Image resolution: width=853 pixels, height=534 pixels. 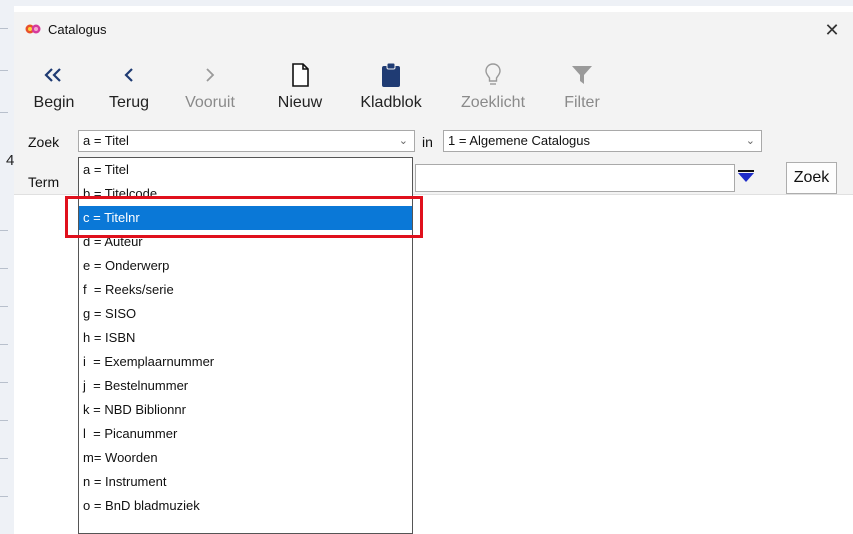 I want to click on app-logo-icon, so click(x=33, y=29).